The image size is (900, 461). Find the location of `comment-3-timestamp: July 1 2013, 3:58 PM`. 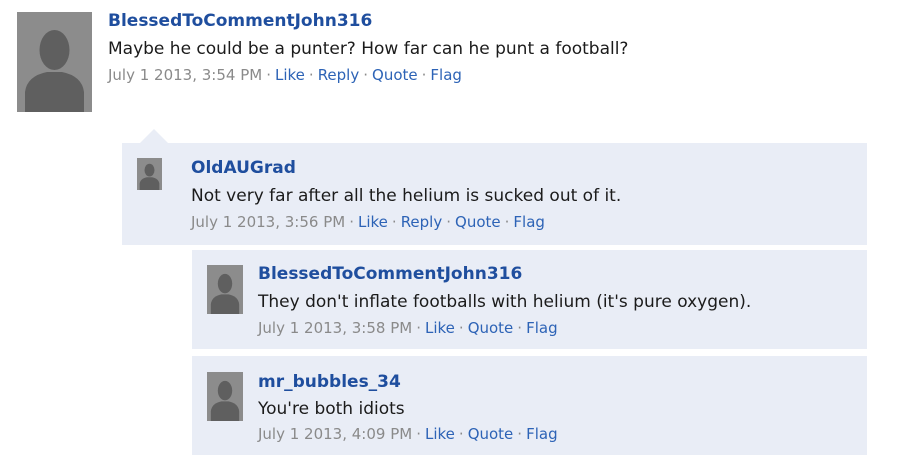

comment-3-timestamp: July 1 2013, 3:58 PM is located at coordinates (335, 328).